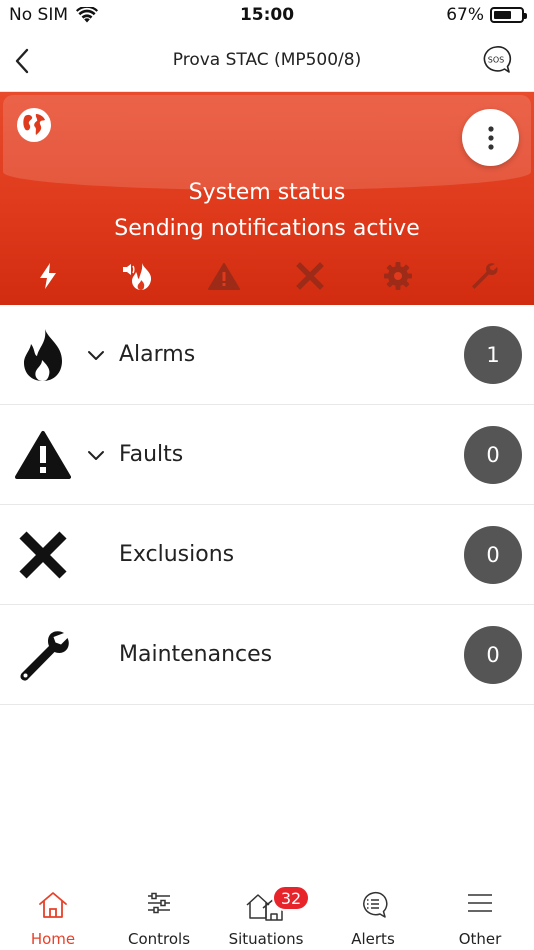  Describe the element at coordinates (267, 455) in the screenshot. I see `list-item-faults: Faults 0` at that location.